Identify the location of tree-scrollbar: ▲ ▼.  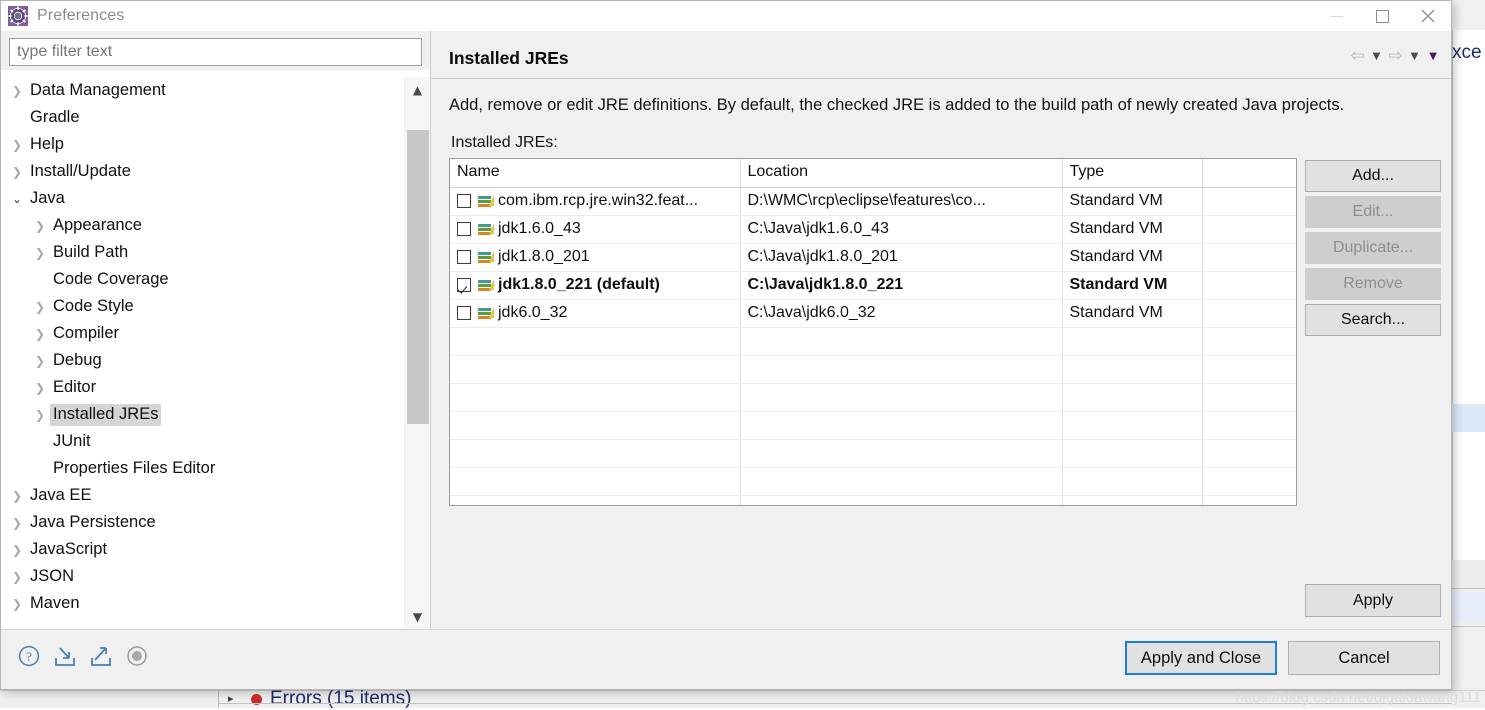
(417, 353).